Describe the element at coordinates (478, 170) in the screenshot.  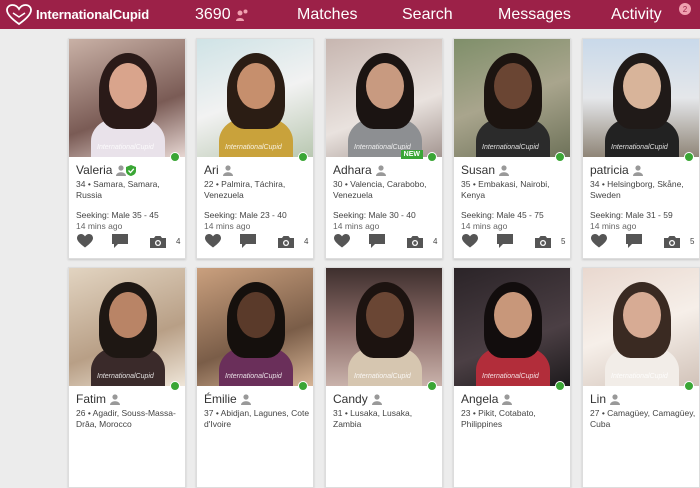
I see `profile-name: Susan` at that location.